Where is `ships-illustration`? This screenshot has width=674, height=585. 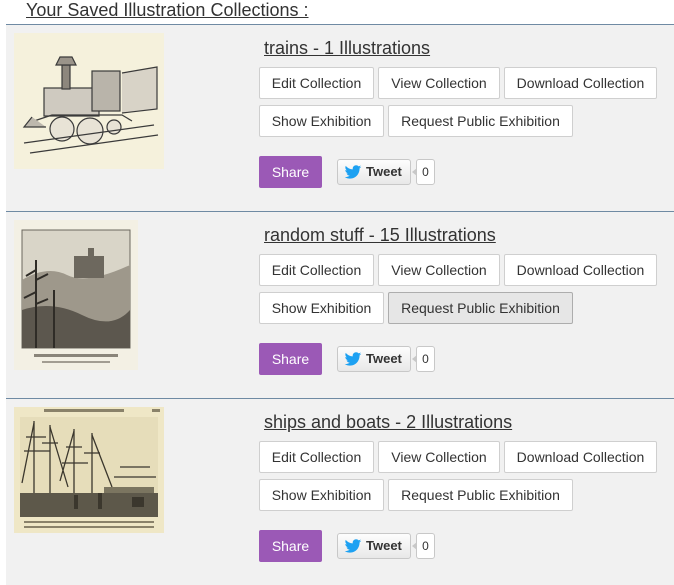
ships-illustration is located at coordinates (89, 470).